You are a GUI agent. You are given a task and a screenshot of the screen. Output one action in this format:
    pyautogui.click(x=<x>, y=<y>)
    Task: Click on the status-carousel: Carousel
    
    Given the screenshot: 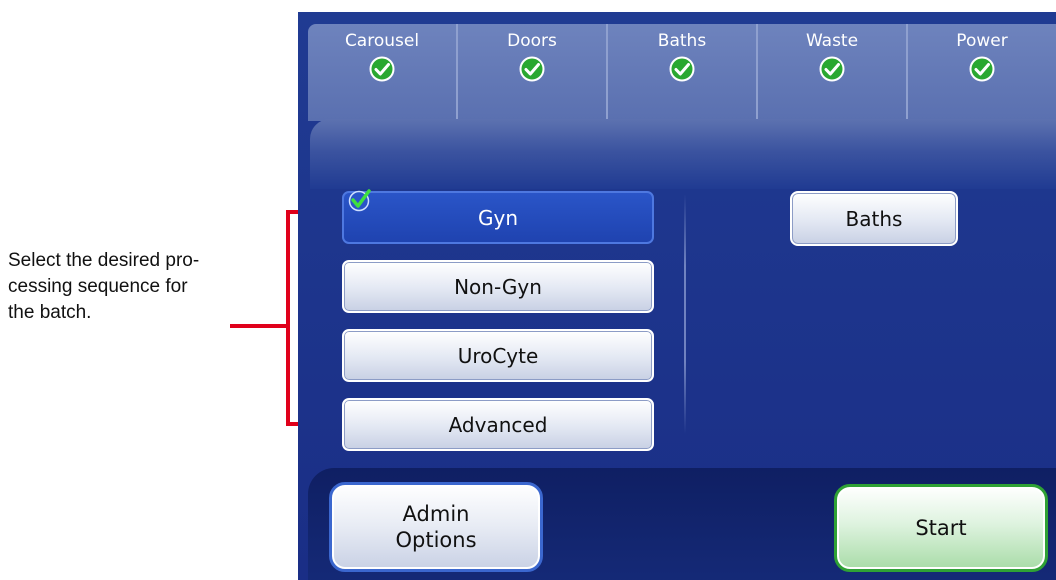 What is the action you would take?
    pyautogui.click(x=383, y=72)
    